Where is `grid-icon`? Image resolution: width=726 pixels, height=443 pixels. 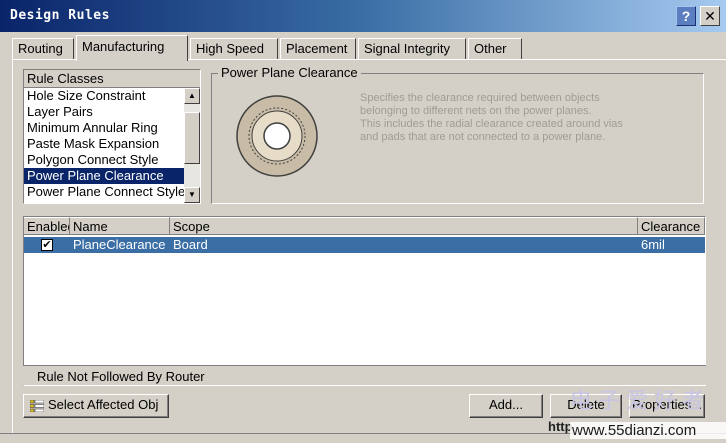 grid-icon is located at coordinates (37, 406).